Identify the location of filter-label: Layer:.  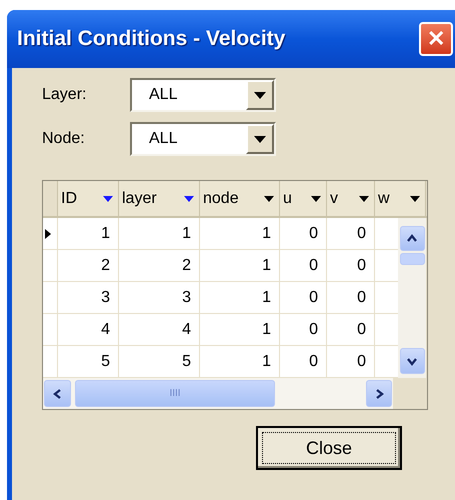
(65, 95).